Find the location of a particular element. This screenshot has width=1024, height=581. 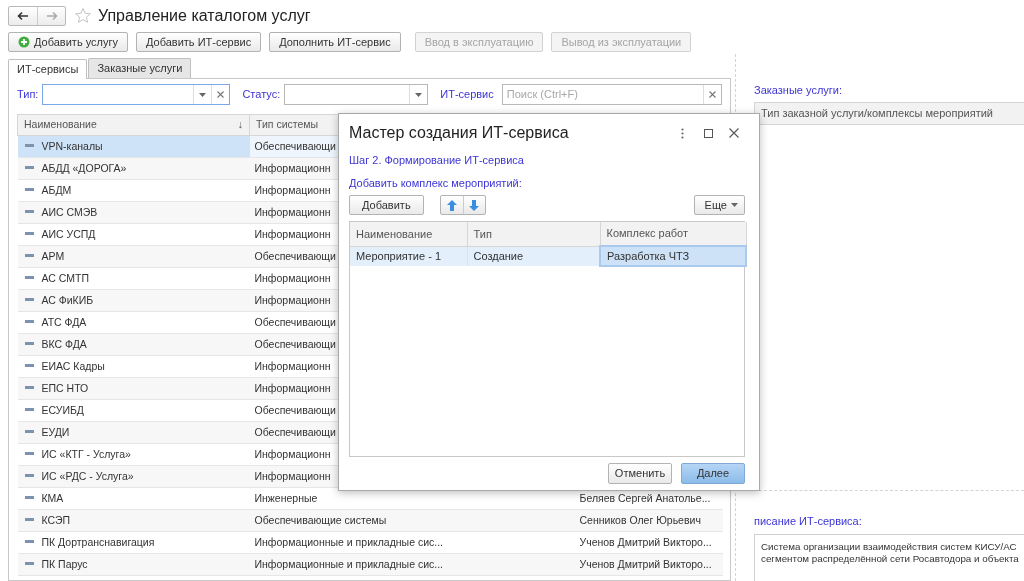

kebab-icon is located at coordinates (682, 133).